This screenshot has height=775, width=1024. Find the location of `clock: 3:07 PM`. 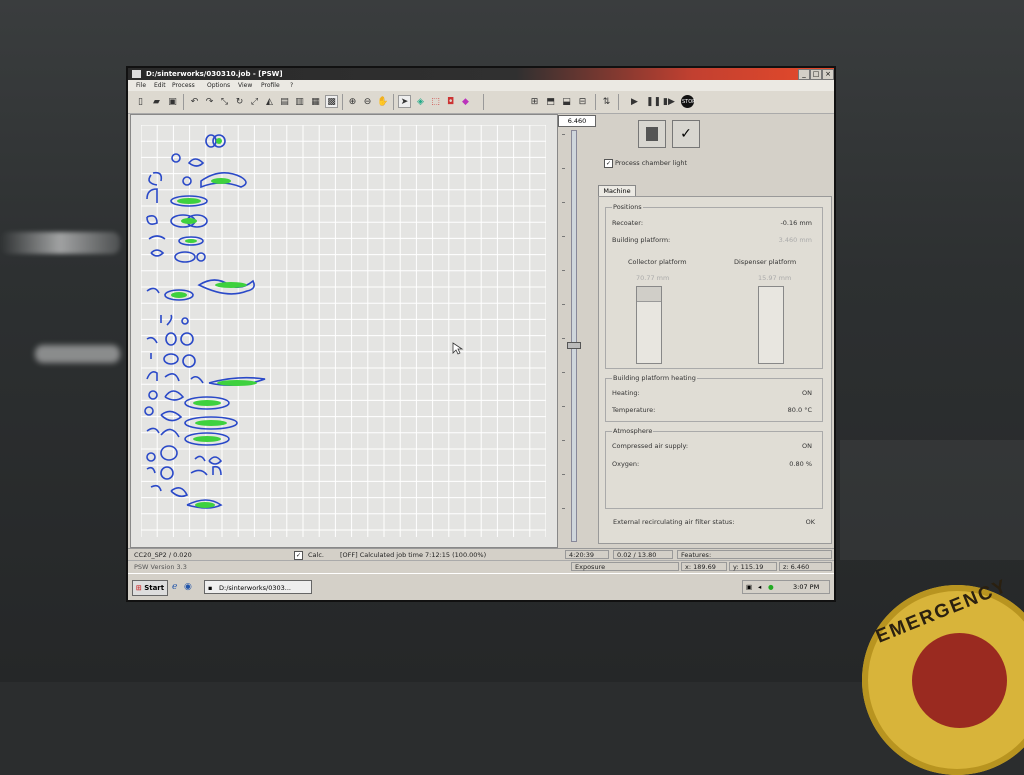

clock: 3:07 PM is located at coordinates (806, 587).